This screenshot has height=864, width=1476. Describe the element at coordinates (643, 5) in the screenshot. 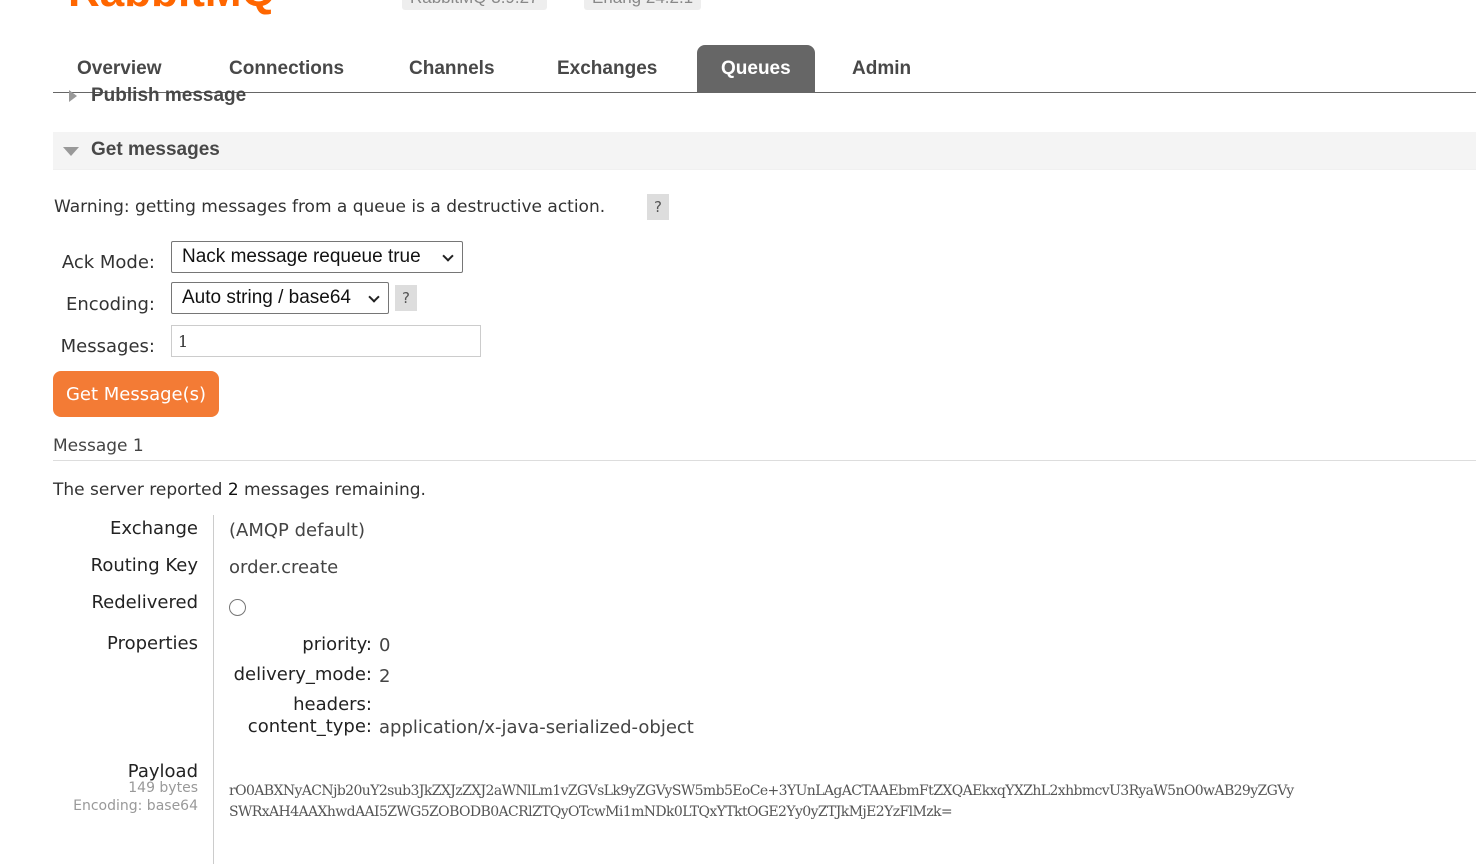

I see `erlang-version-badge: Erlang 24.2.1` at that location.